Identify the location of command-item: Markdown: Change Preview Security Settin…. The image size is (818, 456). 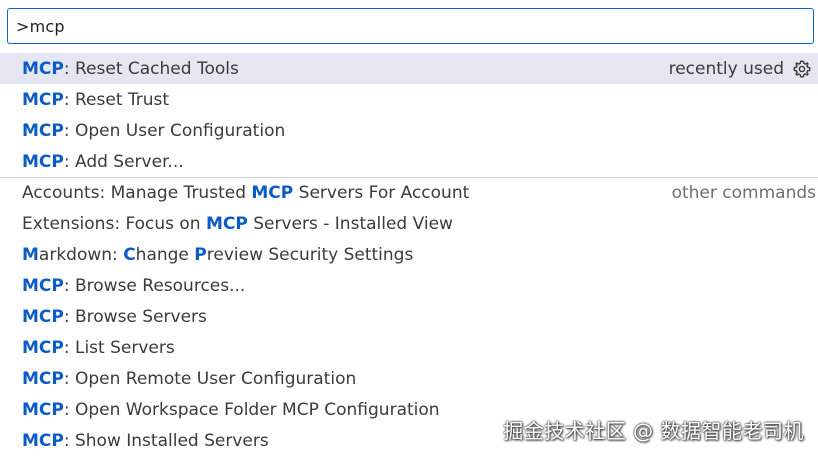
(409, 254).